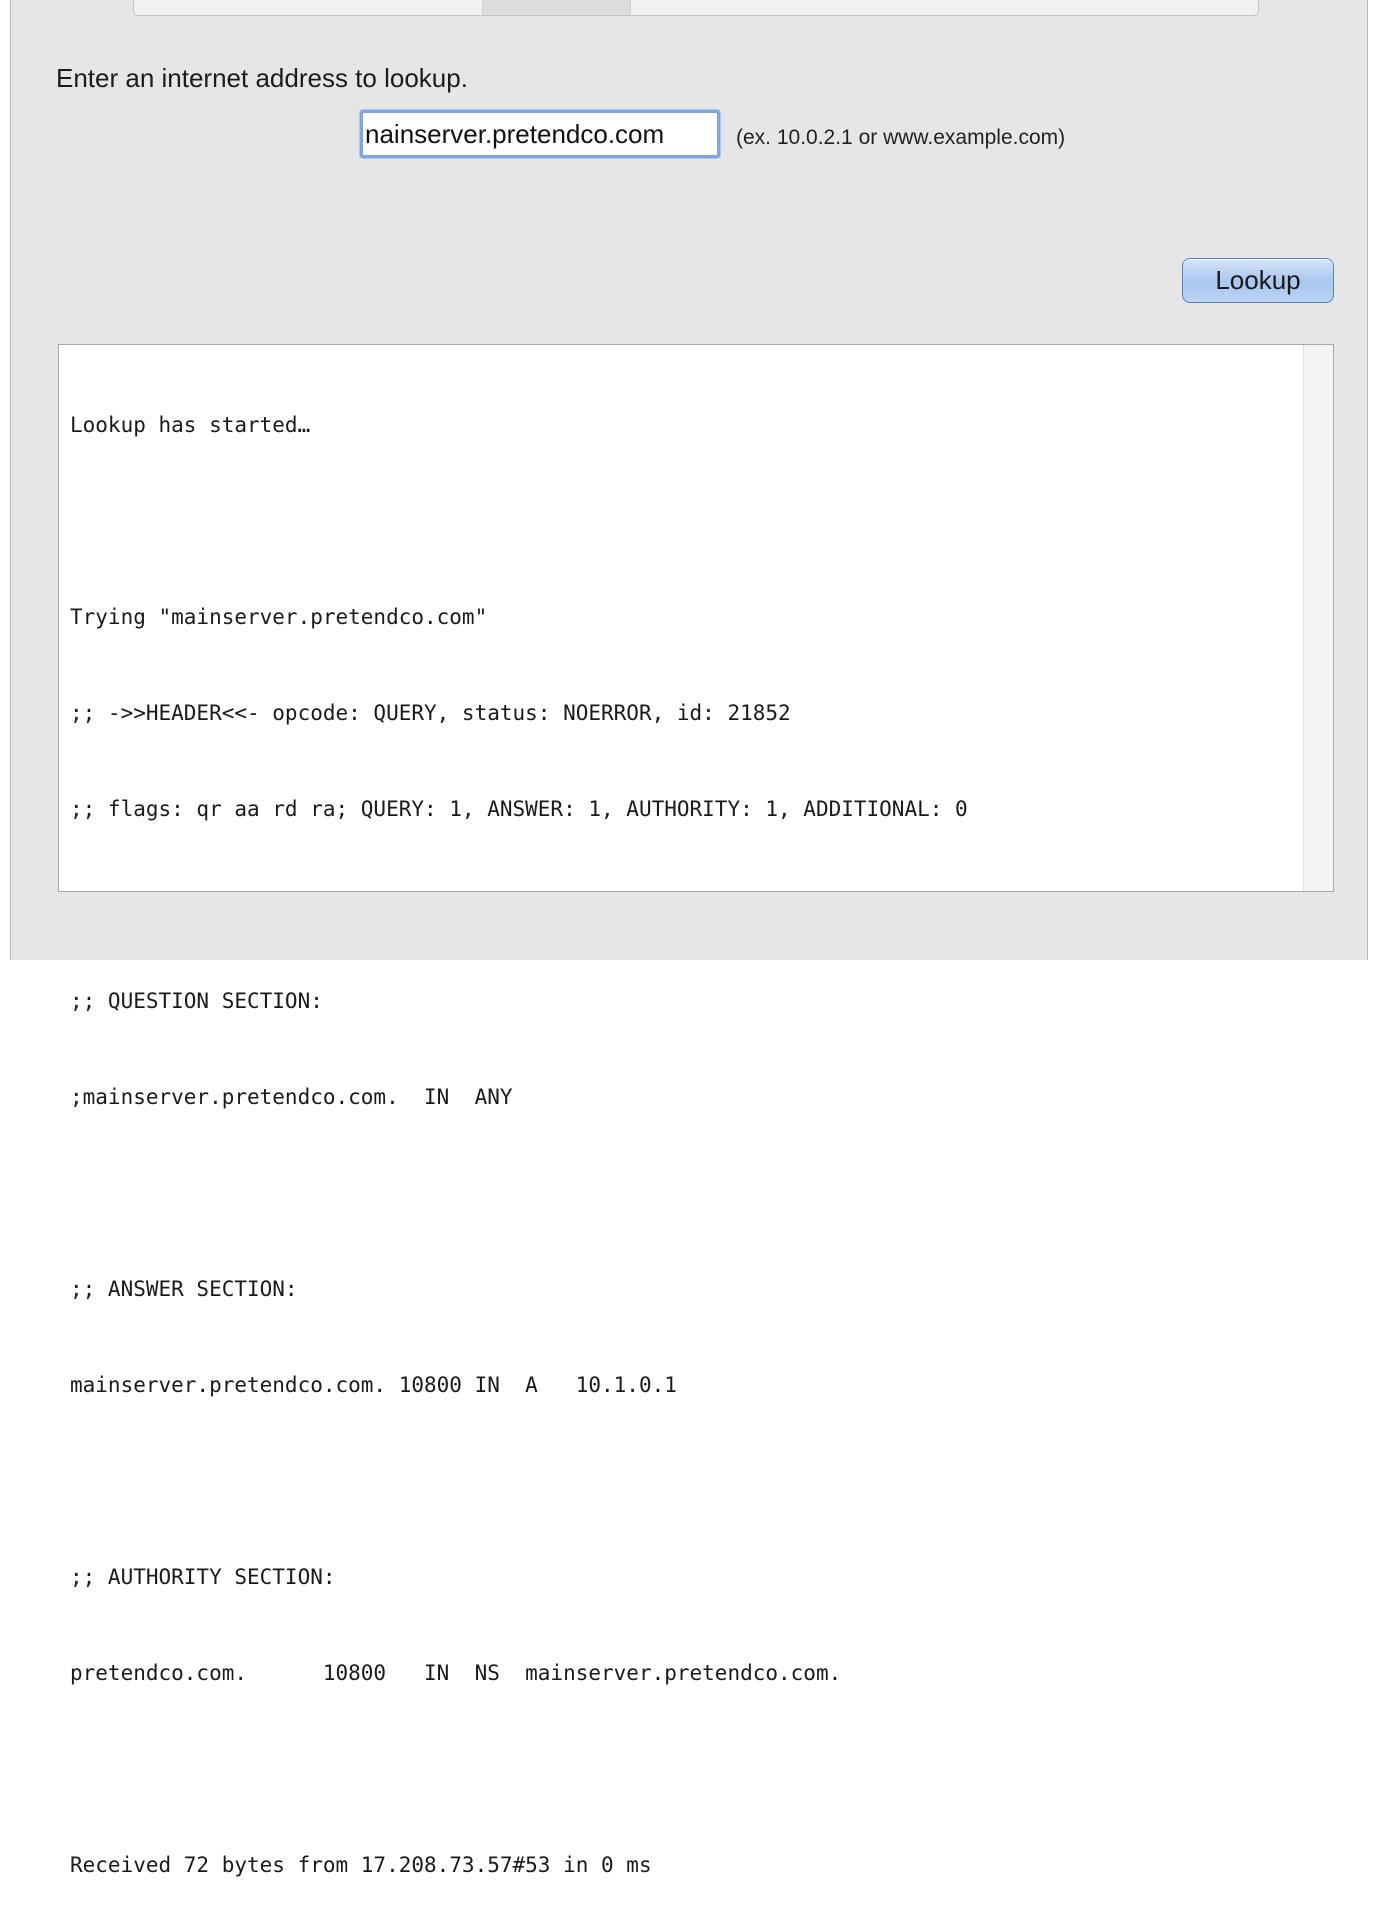 The image size is (1375, 1920). What do you see at coordinates (1258, 280) in the screenshot?
I see `lookup-button: Lookup` at bounding box center [1258, 280].